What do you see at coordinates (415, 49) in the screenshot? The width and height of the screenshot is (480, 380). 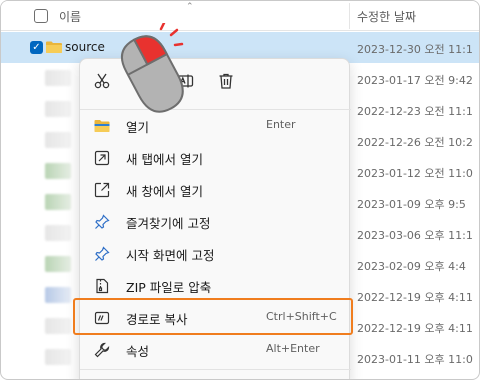 I see `file-date: 2023-12-30 오전 11:1` at bounding box center [415, 49].